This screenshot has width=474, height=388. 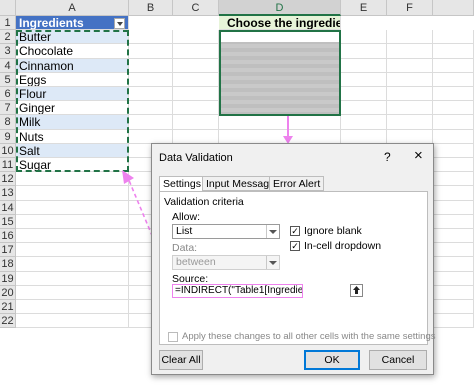 What do you see at coordinates (8, 179) in the screenshot?
I see `row-header: 12` at bounding box center [8, 179].